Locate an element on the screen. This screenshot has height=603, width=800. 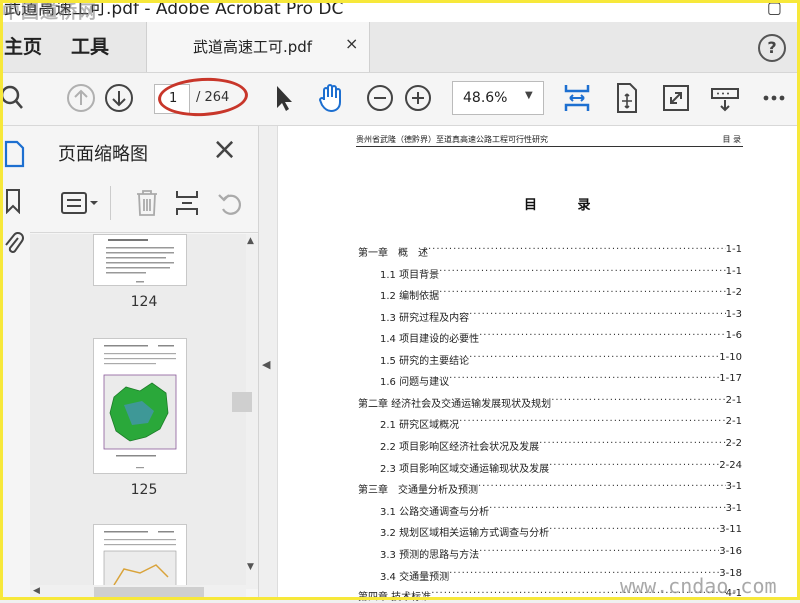
thumbnail-horizontal-scrollbar: ◀ is located at coordinates (138, 592).